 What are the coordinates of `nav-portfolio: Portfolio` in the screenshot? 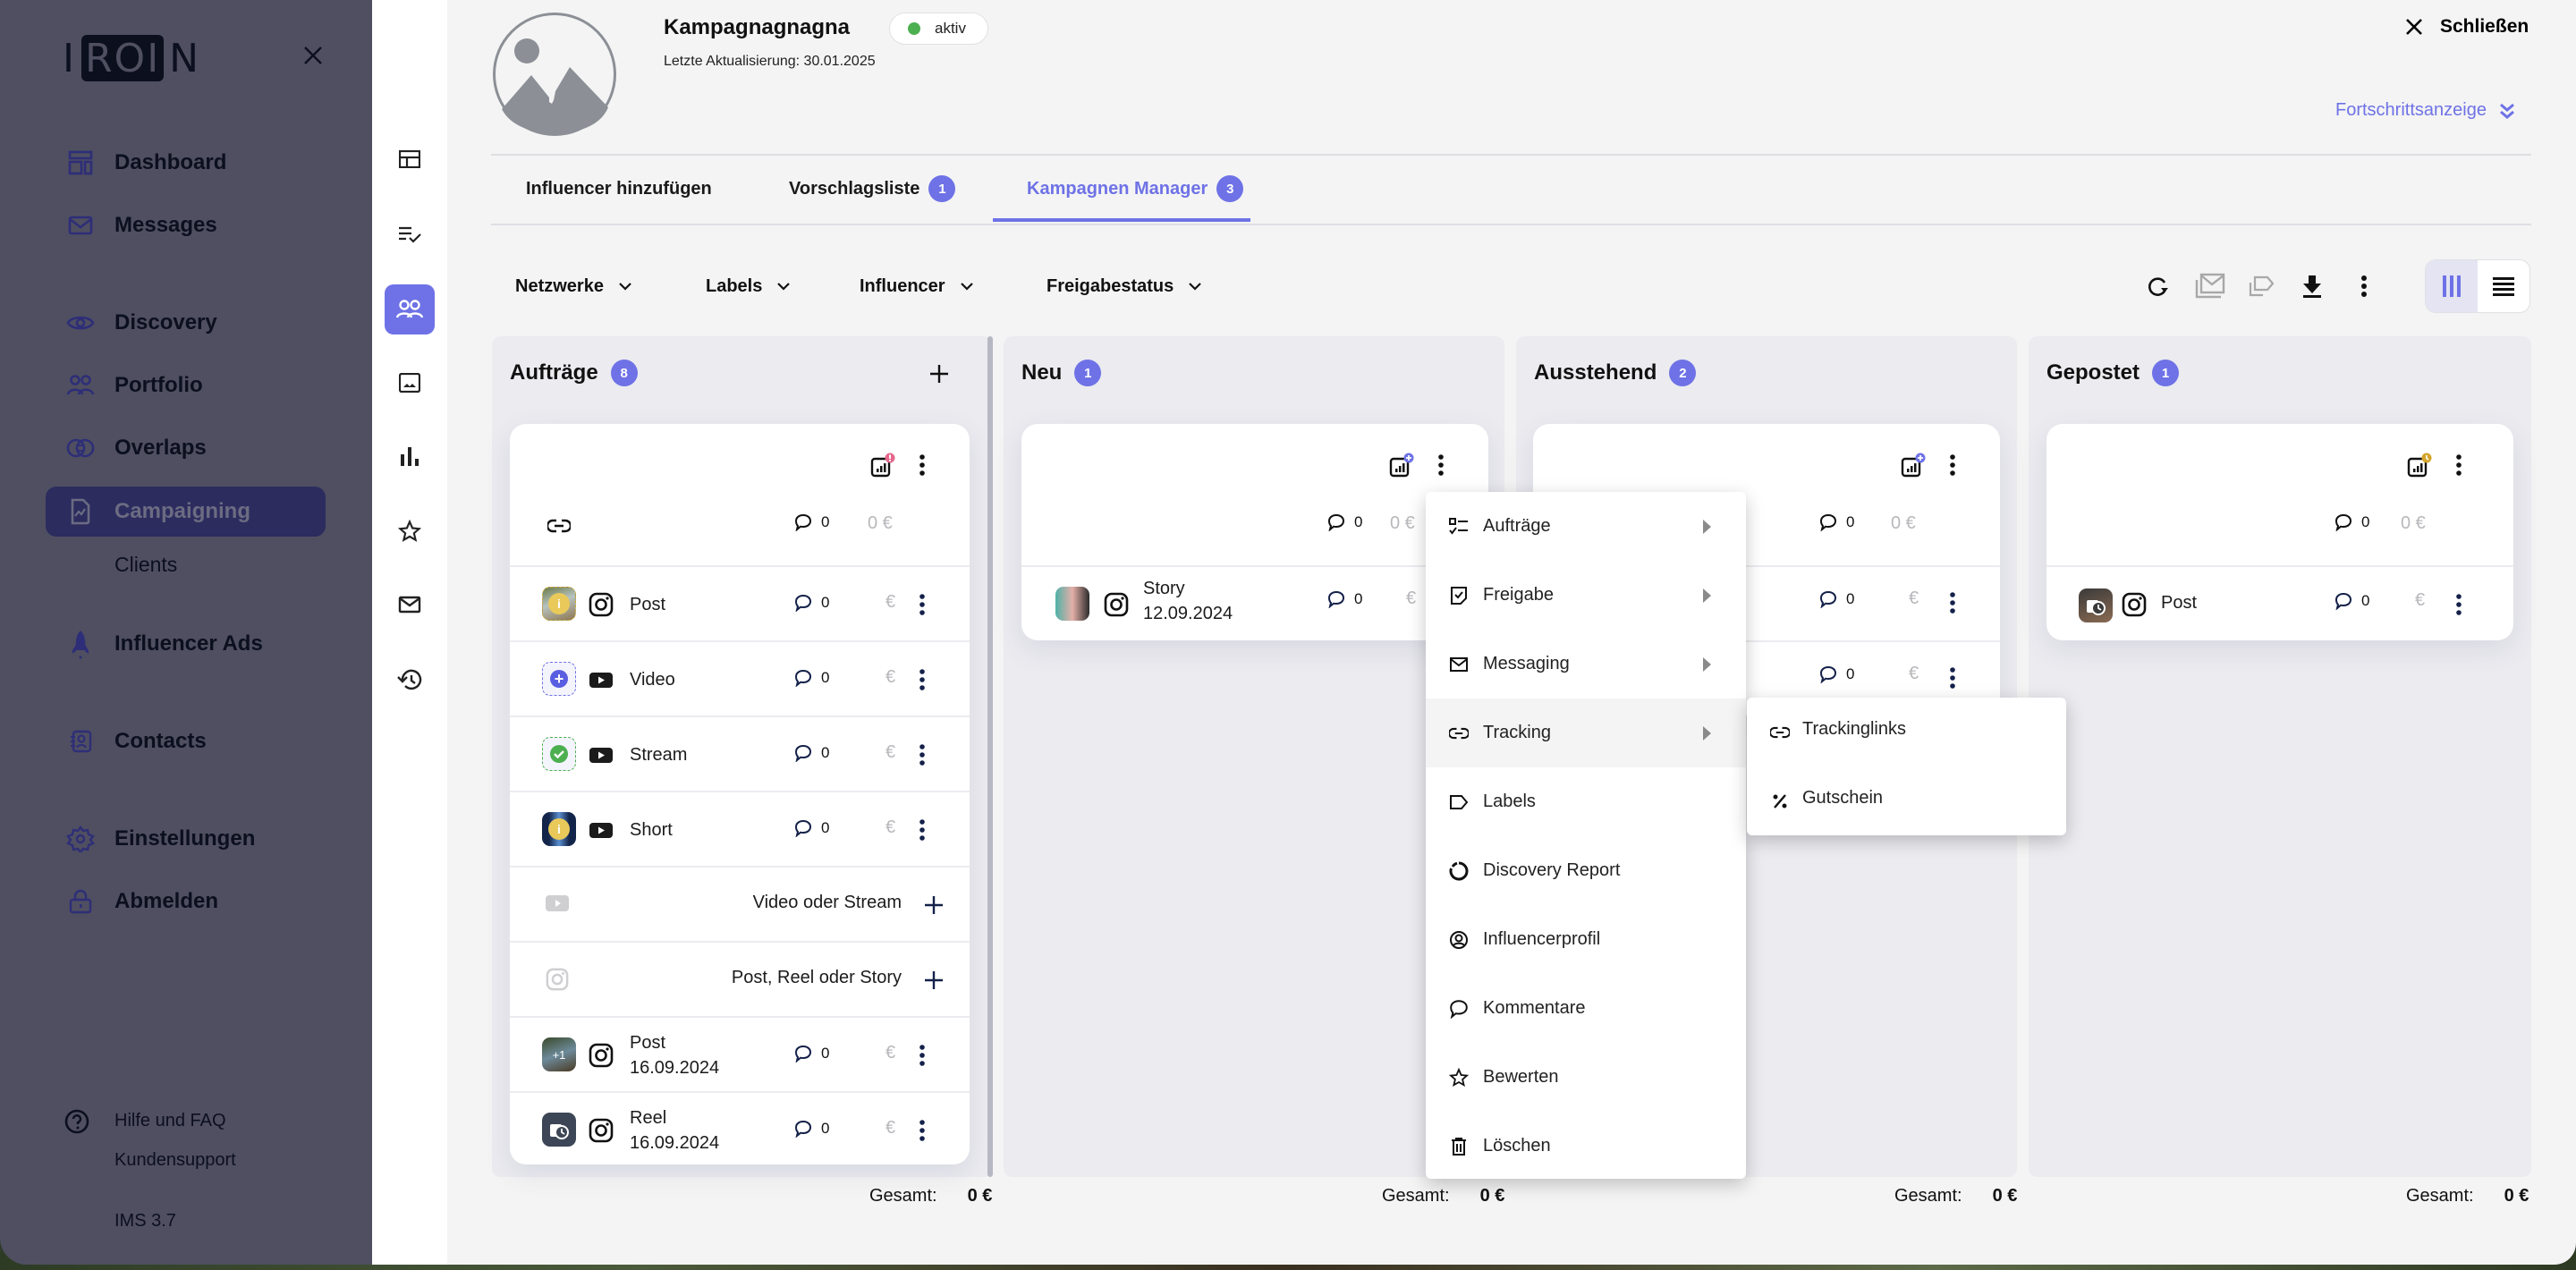 It's located at (134, 385).